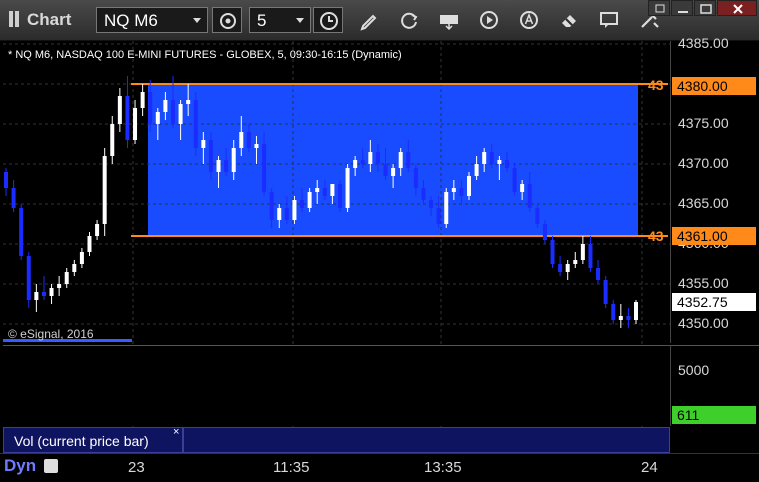 This screenshot has width=759, height=482. Describe the element at coordinates (703, 323) in the screenshot. I see `price-tick-label: 4350.00` at that location.